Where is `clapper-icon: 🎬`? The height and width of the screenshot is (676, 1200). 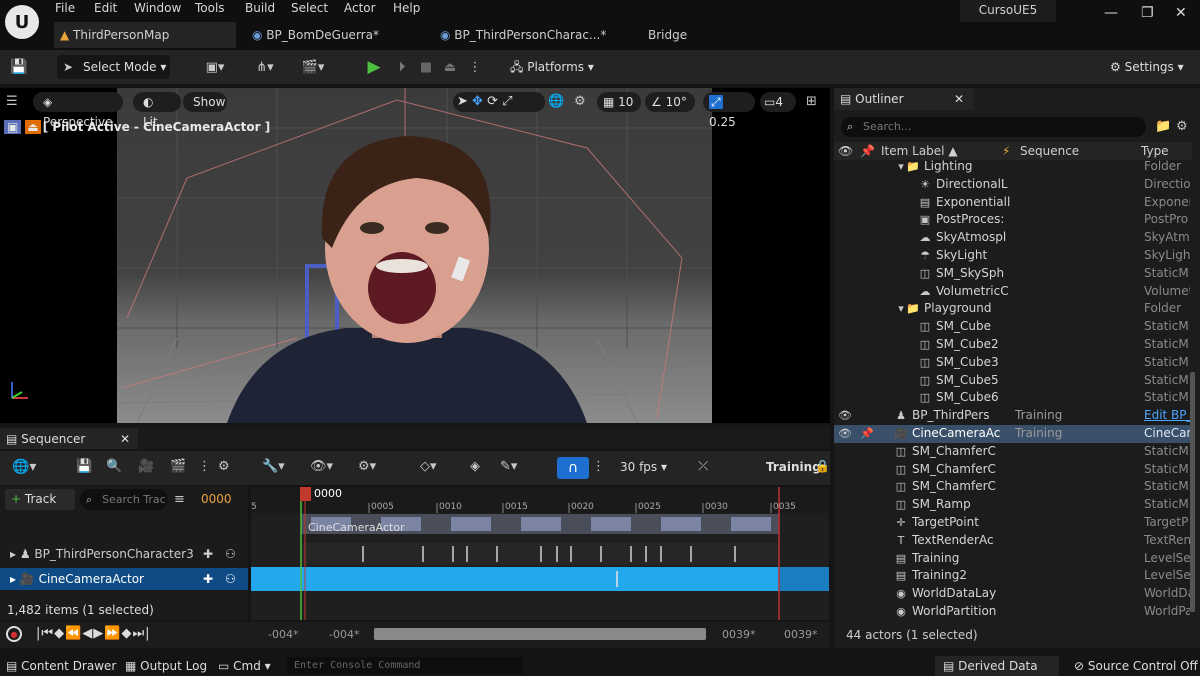 clapper-icon: 🎬 is located at coordinates (178, 466).